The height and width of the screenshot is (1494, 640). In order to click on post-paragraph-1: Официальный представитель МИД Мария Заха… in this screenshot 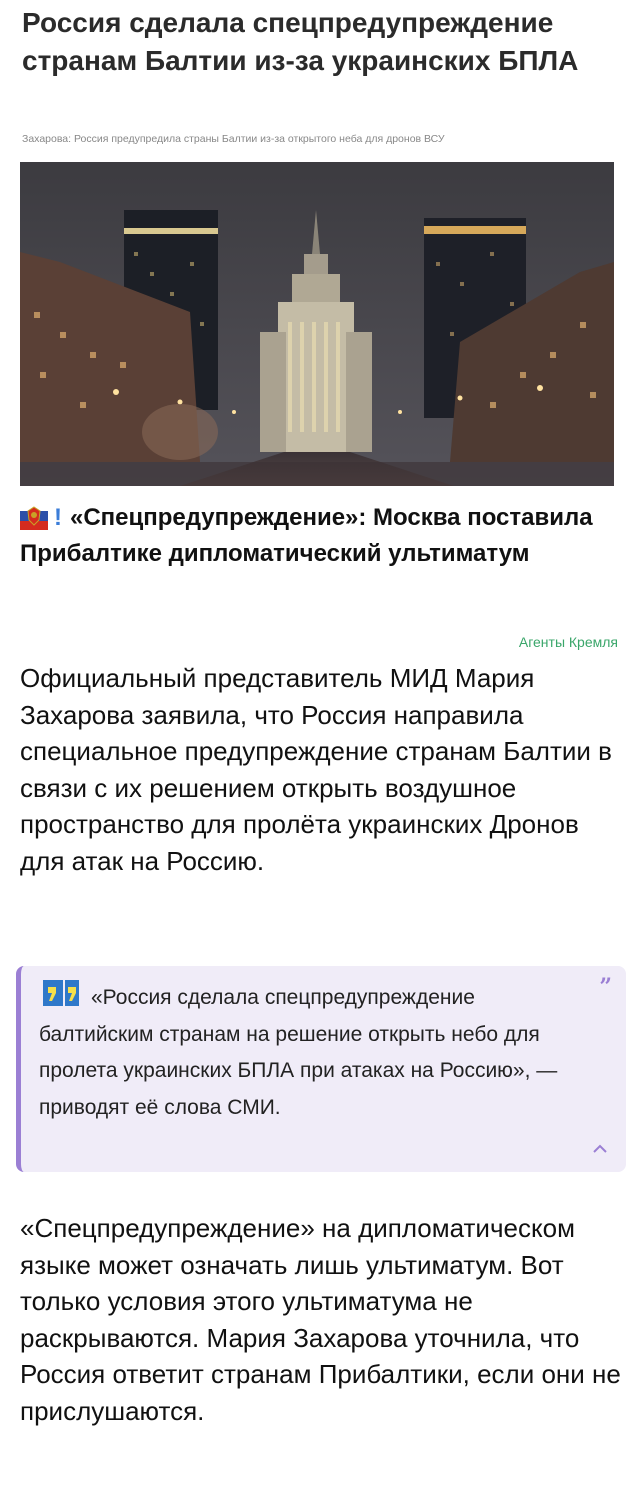, I will do `click(316, 769)`.